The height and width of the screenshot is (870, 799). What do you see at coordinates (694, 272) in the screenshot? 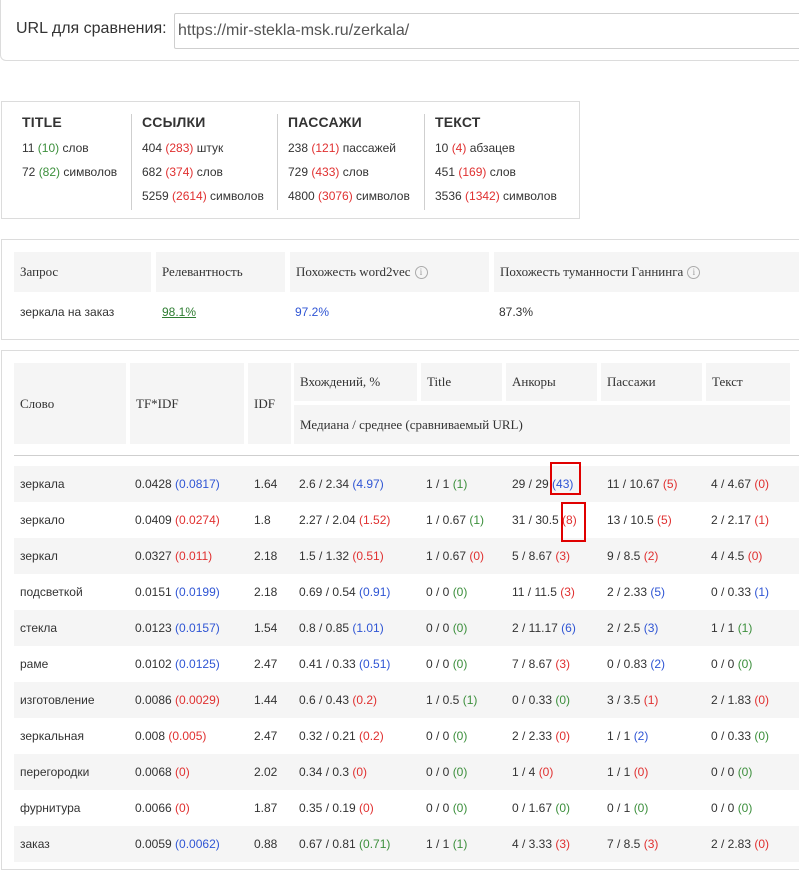
I see `gunning-info-icon: i` at bounding box center [694, 272].